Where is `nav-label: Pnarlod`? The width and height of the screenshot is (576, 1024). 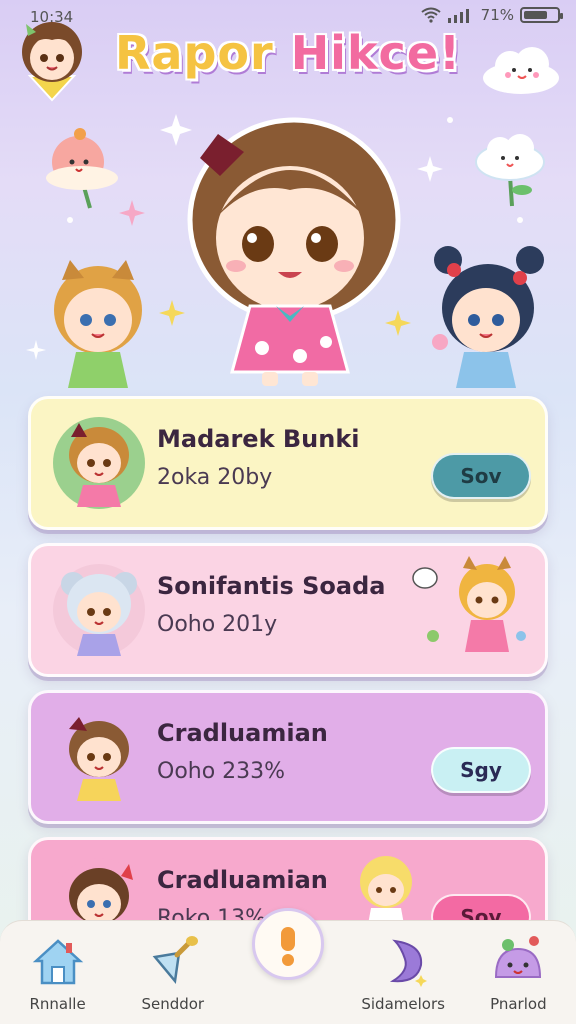
nav-label: Pnarlod is located at coordinates (518, 1004).